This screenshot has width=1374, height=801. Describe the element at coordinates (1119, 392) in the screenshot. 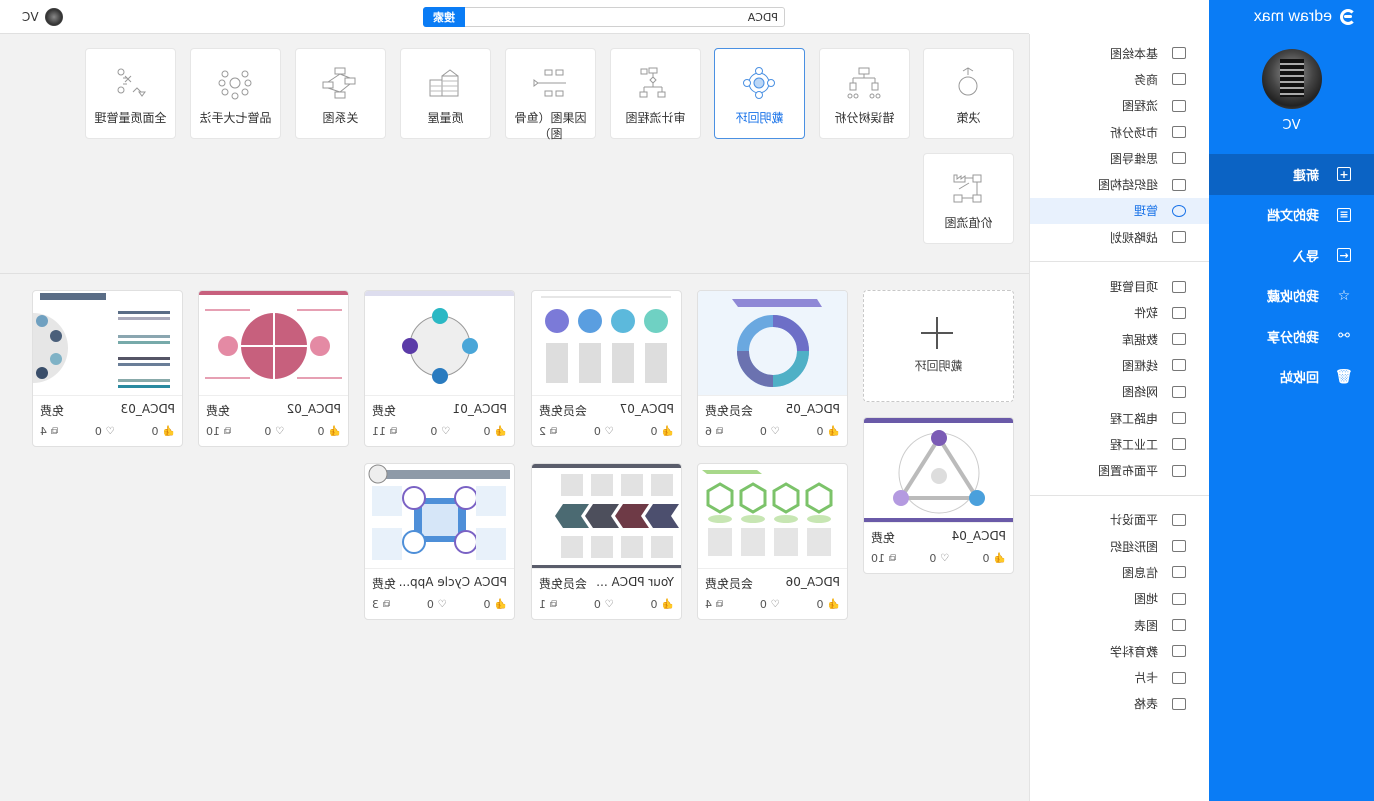

I see `category-item: 网络图` at that location.